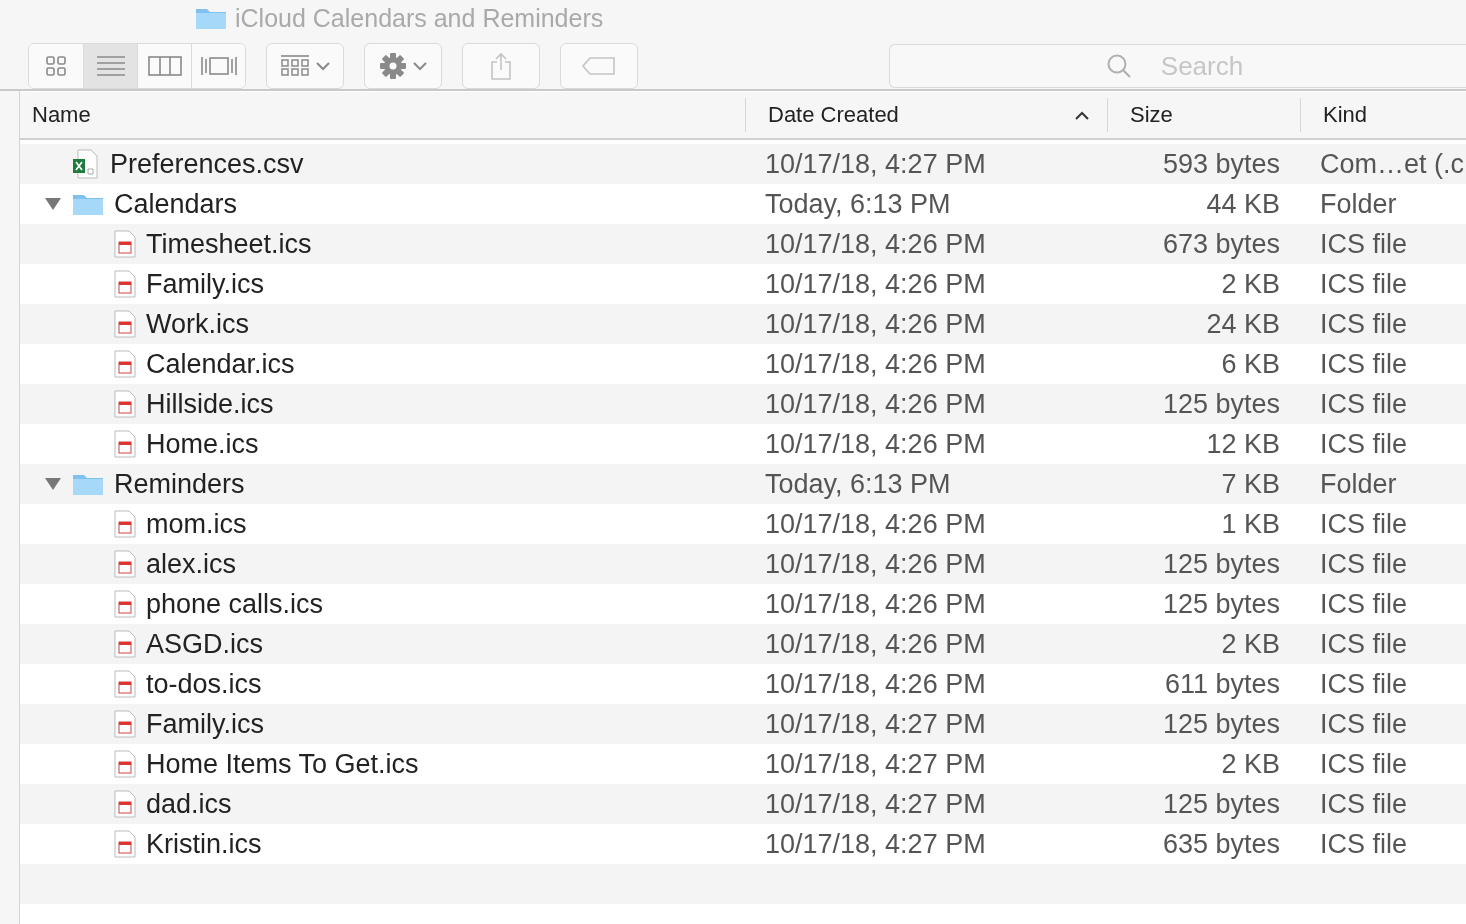  I want to click on file-kind: Com…et (.c, so click(1392, 164).